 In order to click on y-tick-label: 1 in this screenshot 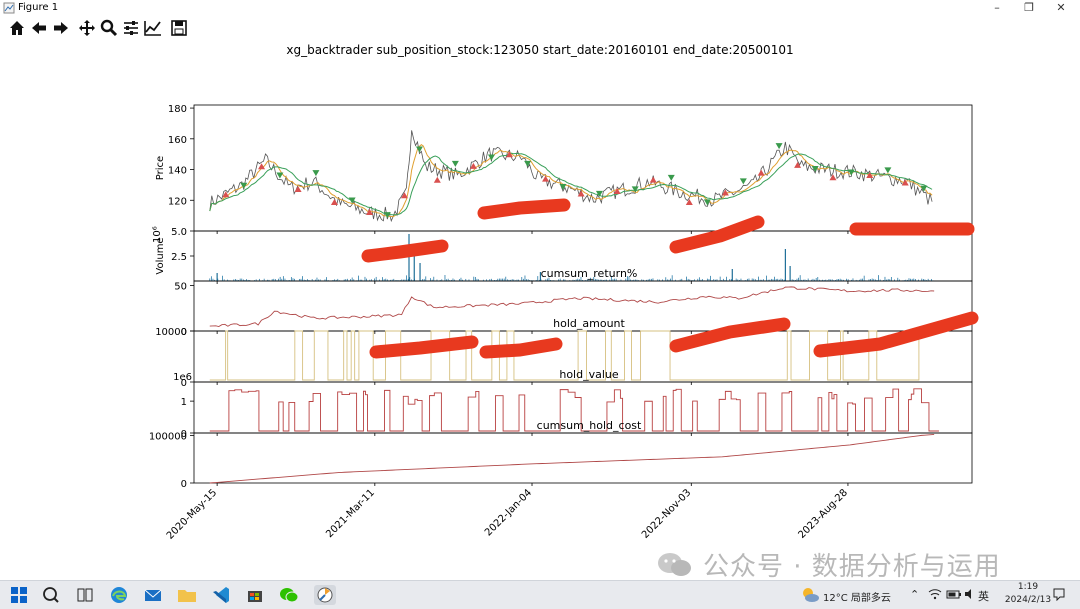, I will do `click(184, 402)`.